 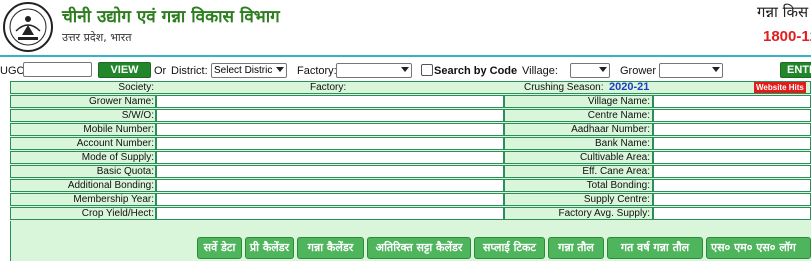 What do you see at coordinates (638, 71) in the screenshot?
I see `grower-label: Grower` at bounding box center [638, 71].